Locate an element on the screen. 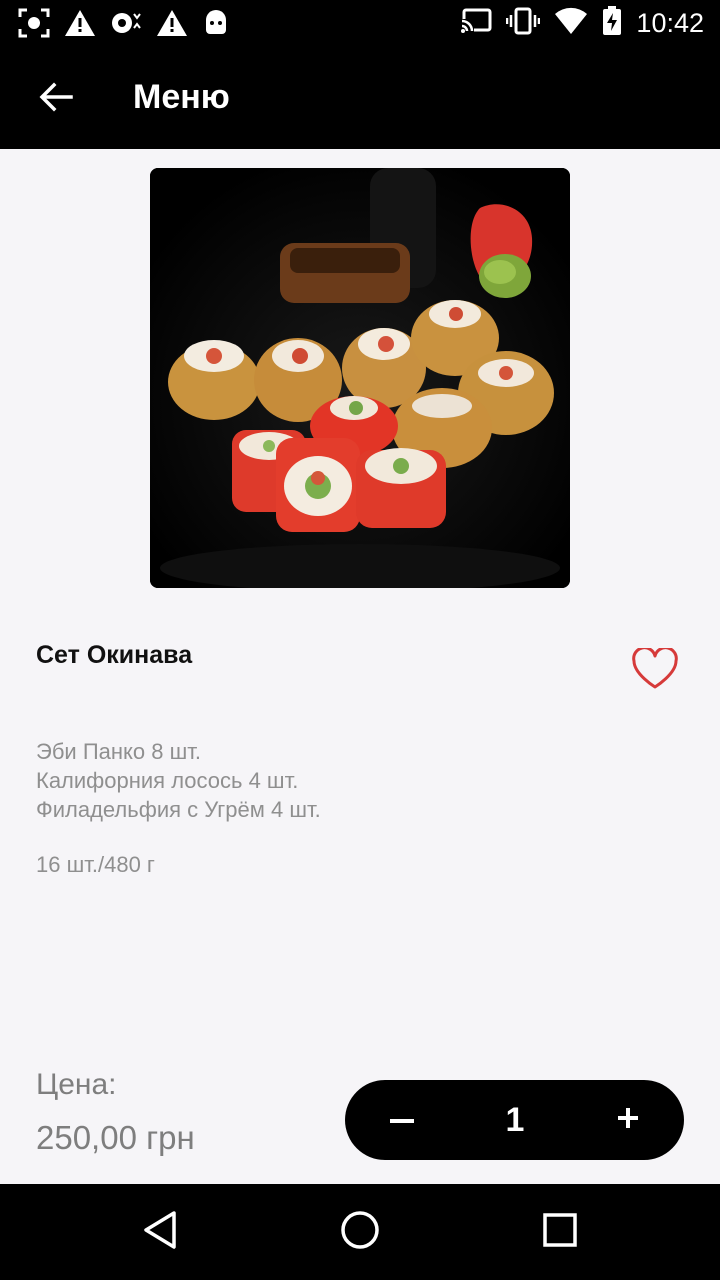 The height and width of the screenshot is (1280, 720). recents-square-icon is located at coordinates (560, 1232).